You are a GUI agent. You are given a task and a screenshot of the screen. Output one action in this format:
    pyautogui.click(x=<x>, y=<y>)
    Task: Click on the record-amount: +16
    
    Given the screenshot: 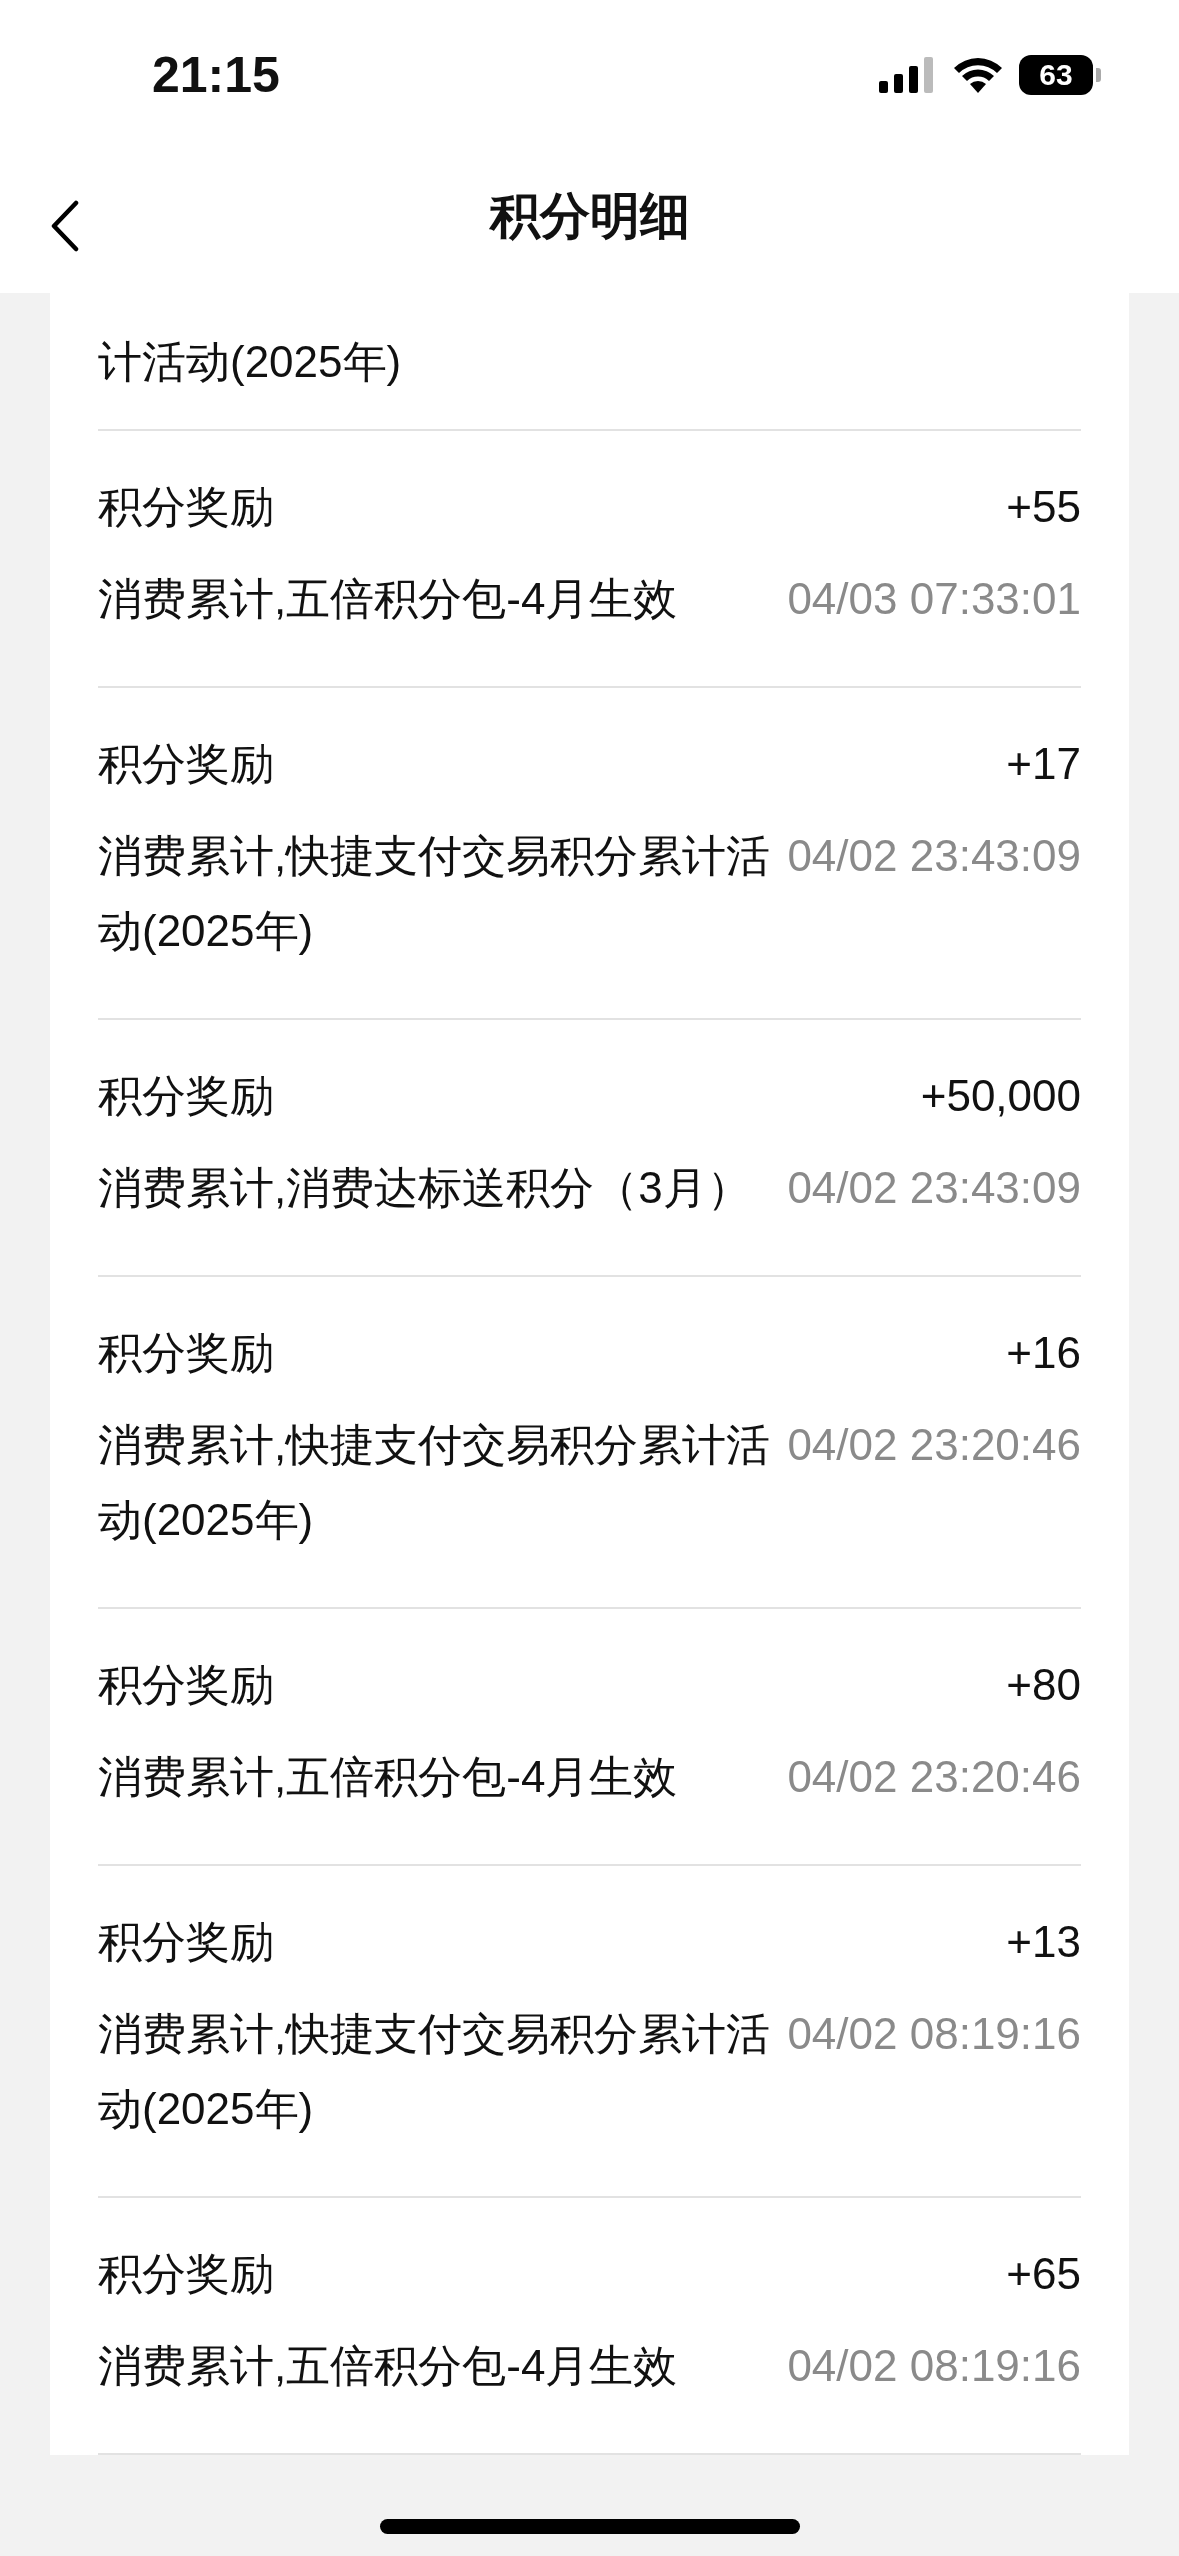 What is the action you would take?
    pyautogui.click(x=1043, y=1353)
    